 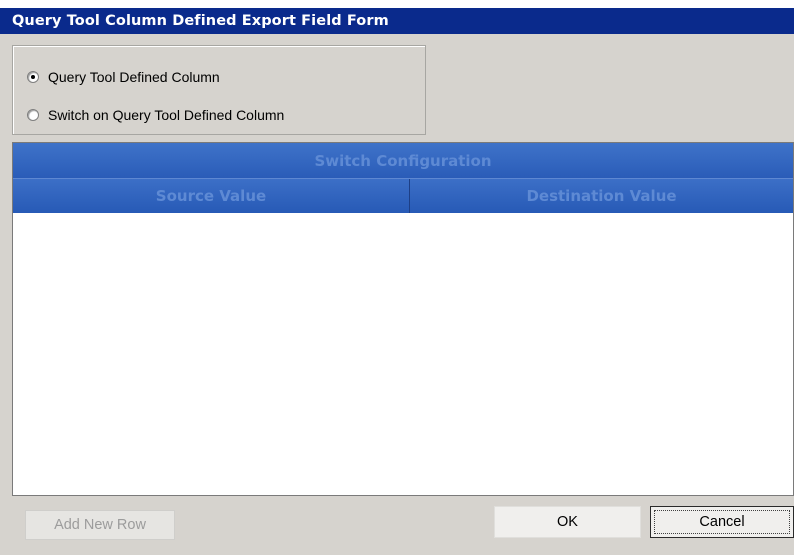 I want to click on cancel-button-label: Cancel, so click(x=722, y=522).